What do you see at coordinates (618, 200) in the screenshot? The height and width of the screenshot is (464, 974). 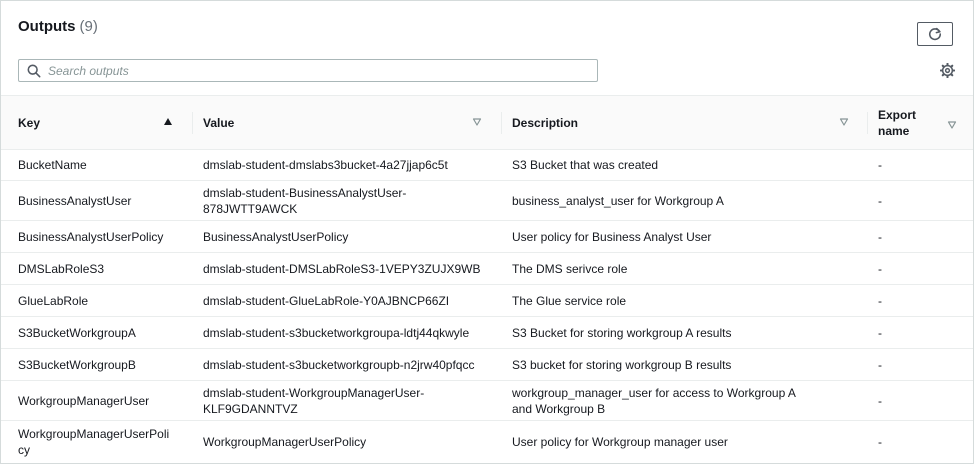 I see `cell-description: business_analyst_user for Workgroup A` at bounding box center [618, 200].